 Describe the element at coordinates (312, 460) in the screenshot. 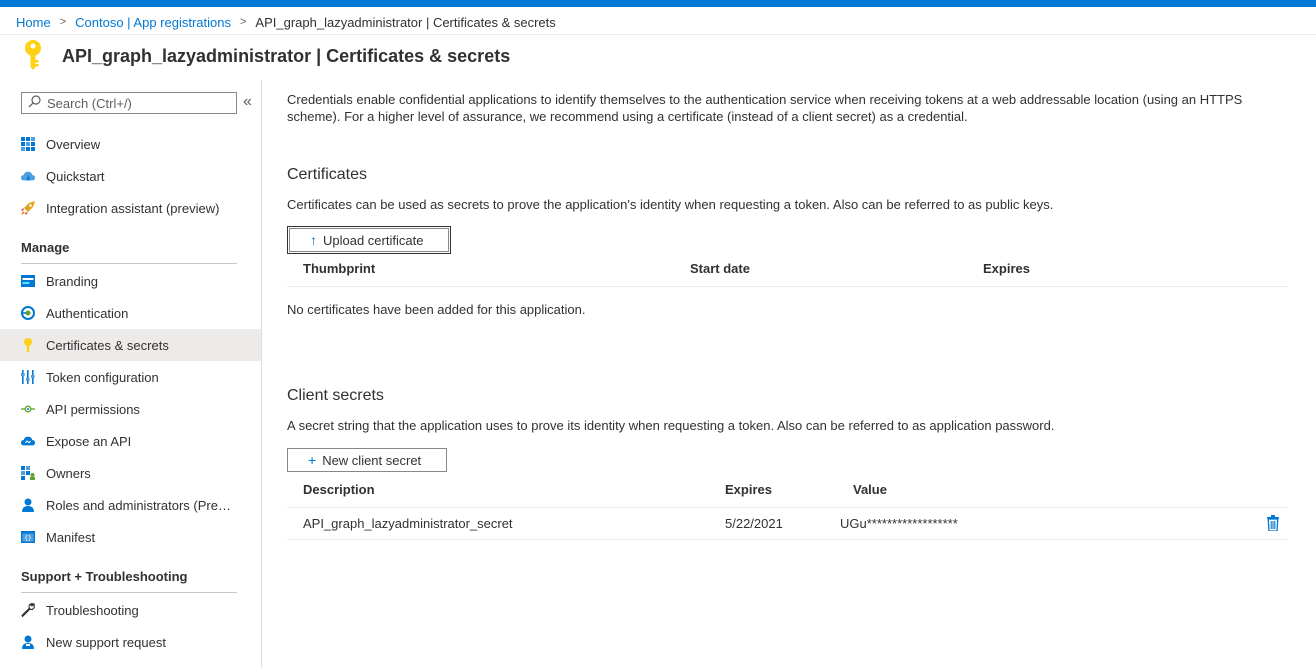

I see `plus-icon: +` at that location.